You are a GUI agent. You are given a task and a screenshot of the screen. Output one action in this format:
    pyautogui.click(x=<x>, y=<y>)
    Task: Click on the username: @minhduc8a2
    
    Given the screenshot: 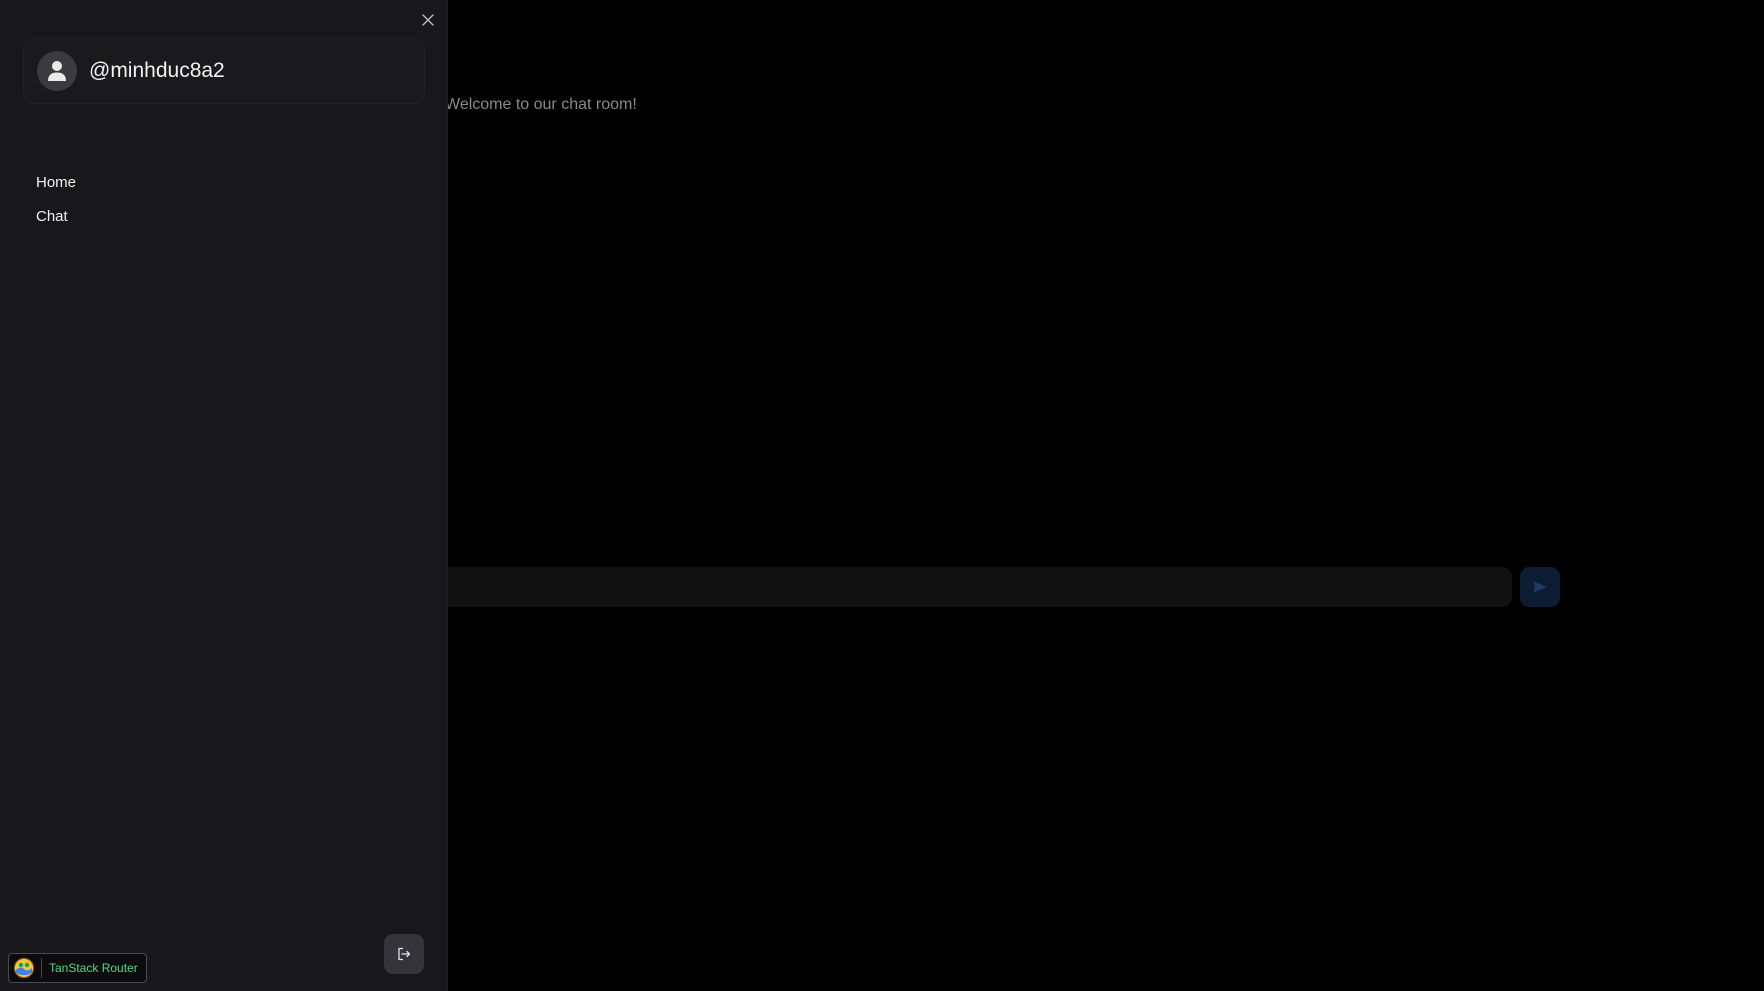 What is the action you would take?
    pyautogui.click(x=157, y=70)
    